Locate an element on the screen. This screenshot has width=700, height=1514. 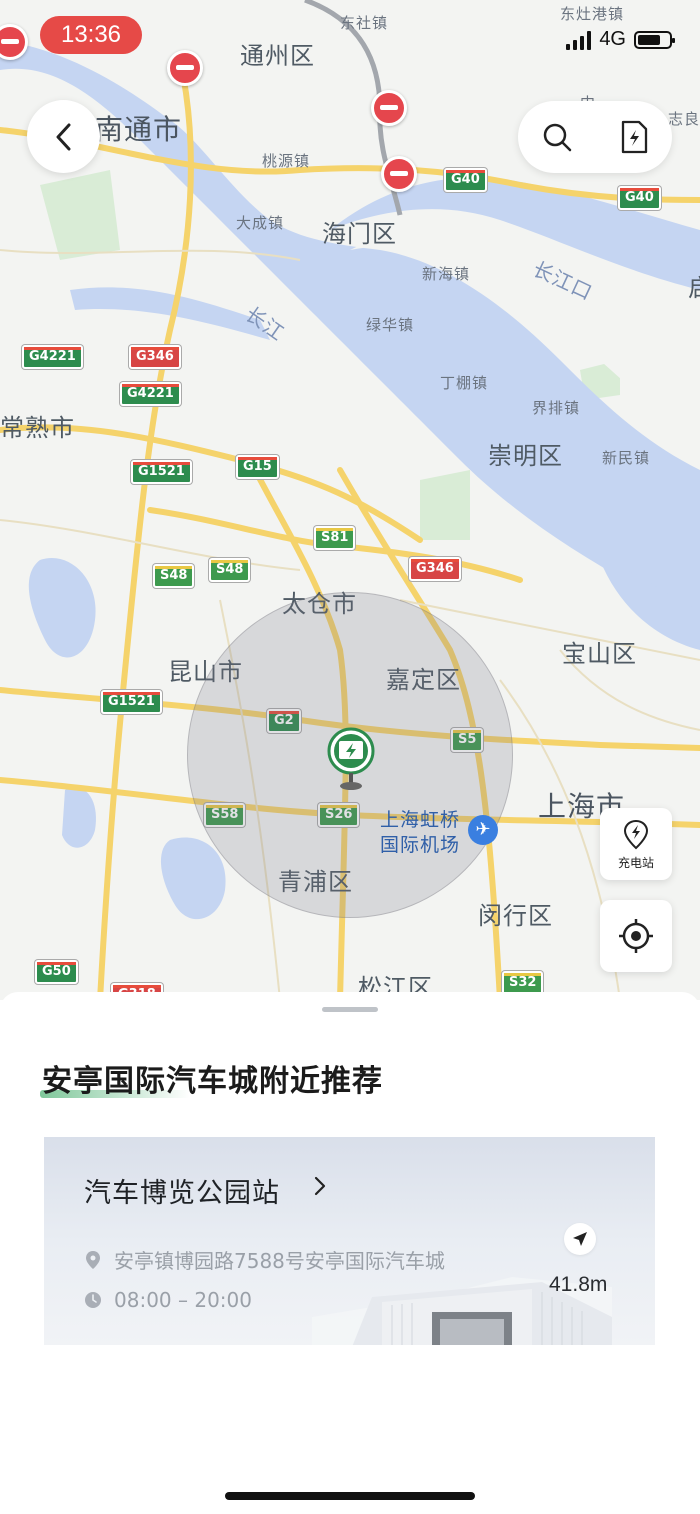
highway-shield: G50 is located at coordinates (56, 972).